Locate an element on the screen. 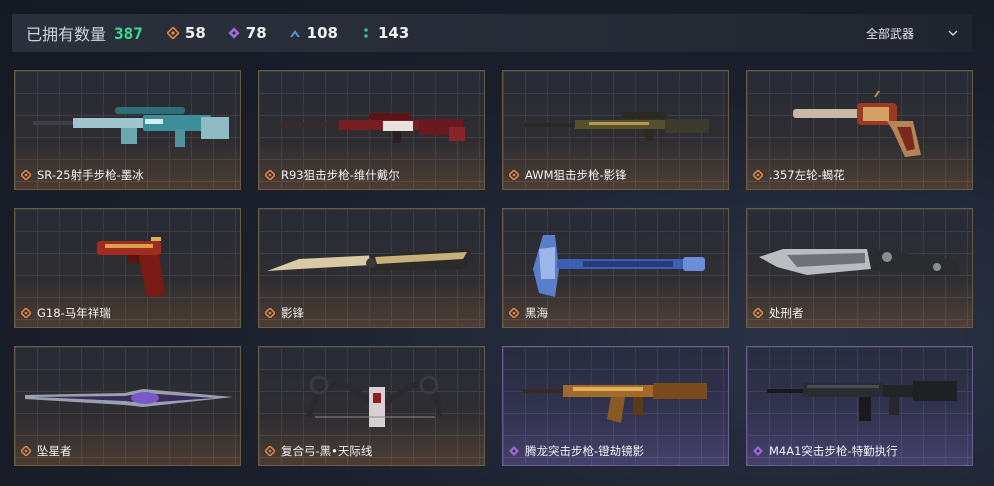 The width and height of the screenshot is (994, 486). stat-green: 143 is located at coordinates (384, 33).